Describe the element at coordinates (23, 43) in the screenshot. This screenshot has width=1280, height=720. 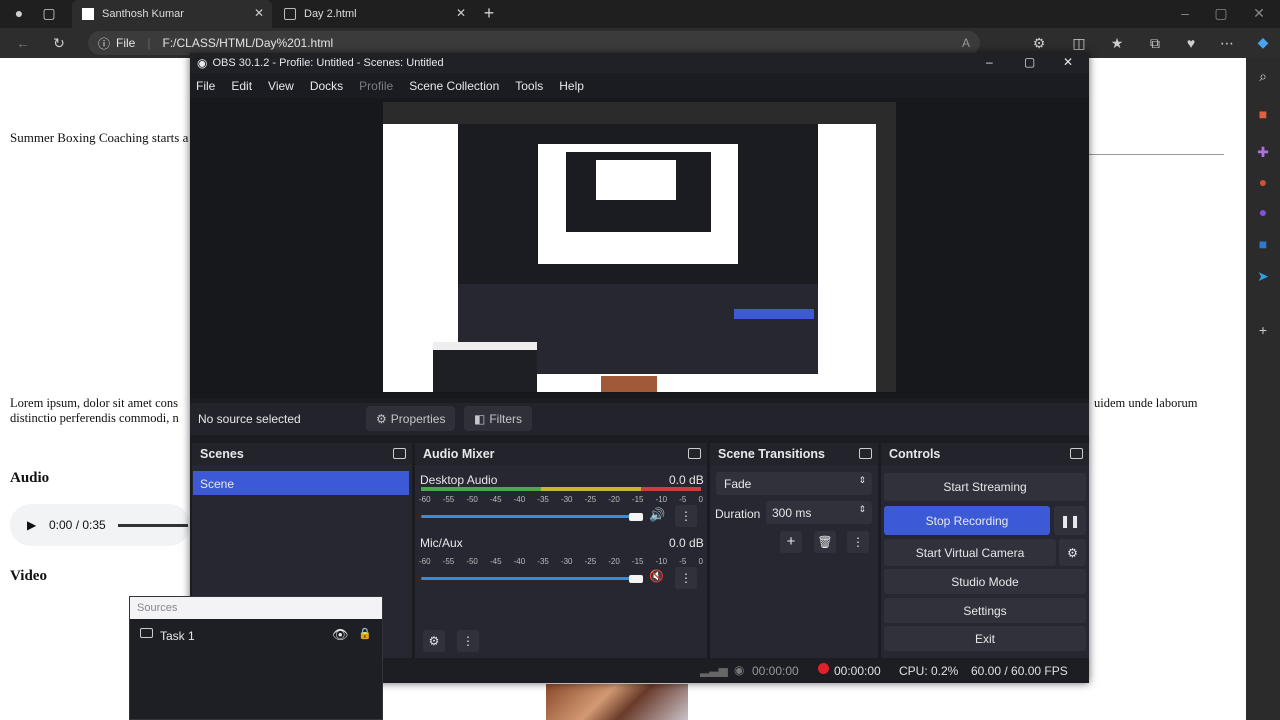
I see `back-icon: ←` at that location.